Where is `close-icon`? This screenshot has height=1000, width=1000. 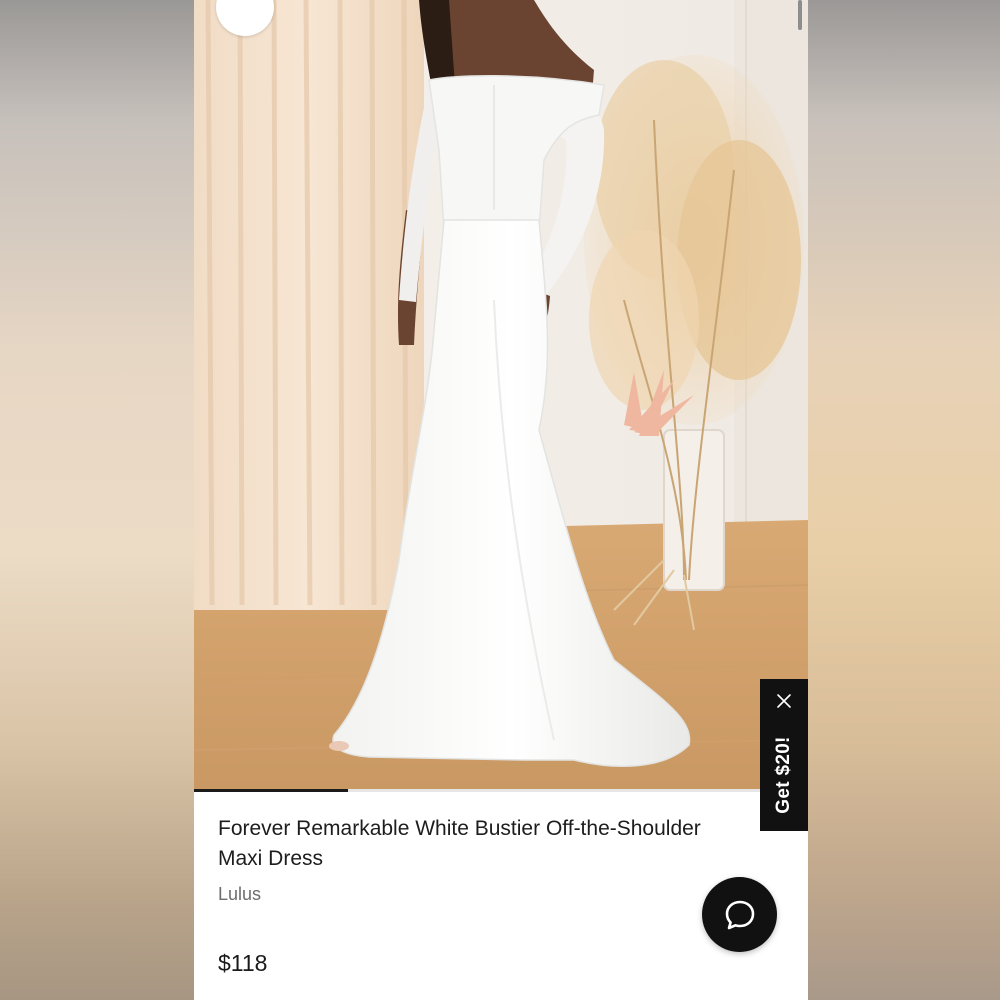
close-icon is located at coordinates (784, 701).